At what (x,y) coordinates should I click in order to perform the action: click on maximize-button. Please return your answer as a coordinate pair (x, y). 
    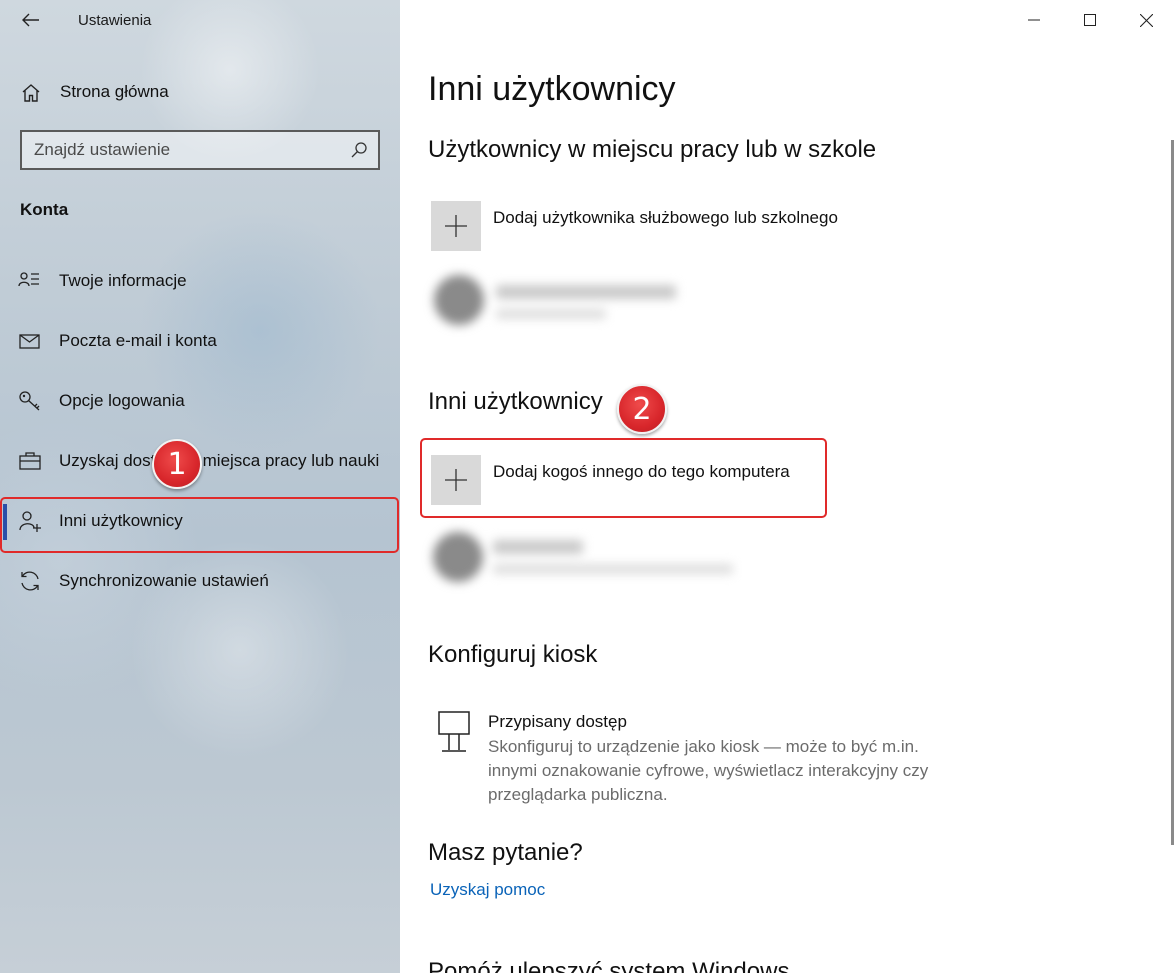
    Looking at the image, I should click on (1090, 20).